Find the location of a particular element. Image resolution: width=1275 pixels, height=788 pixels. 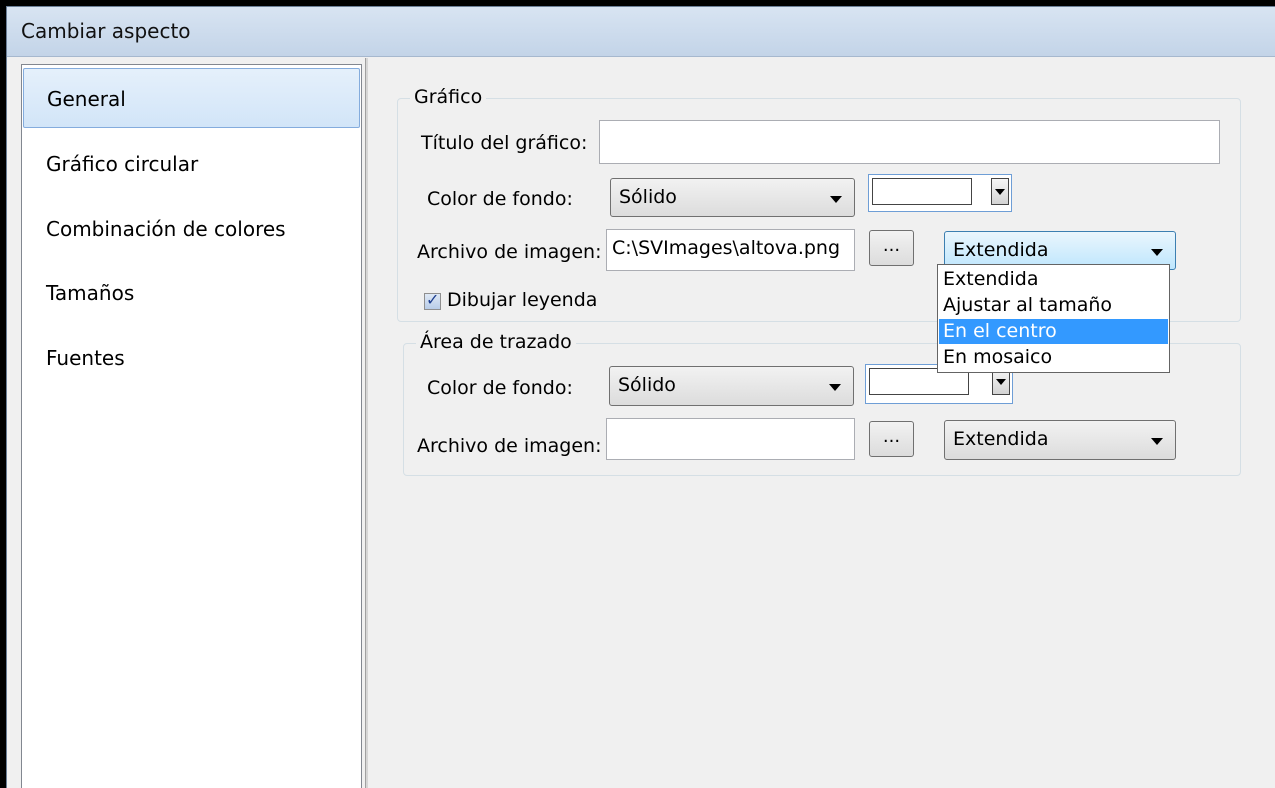

sidebar-item-label: Tamaños is located at coordinates (90, 293).